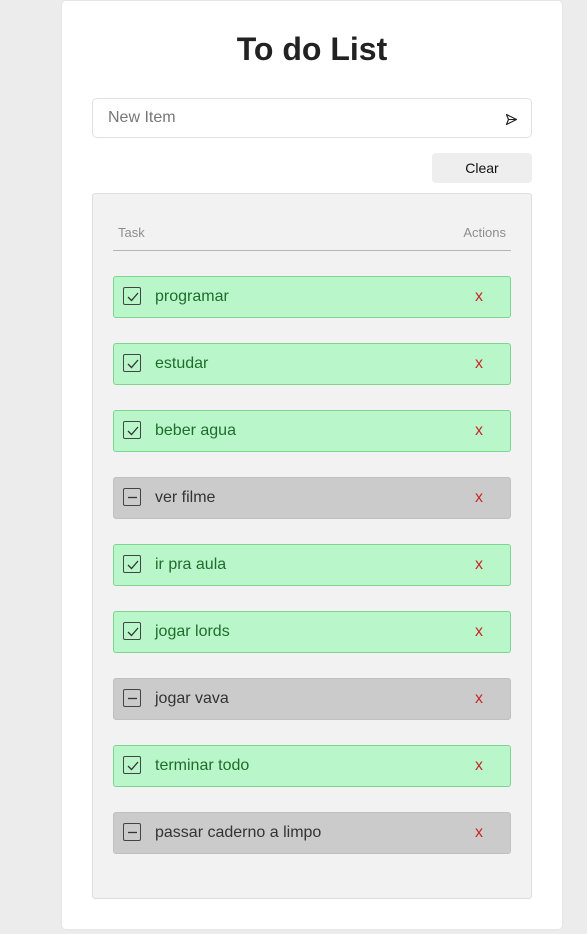  What do you see at coordinates (131, 232) in the screenshot?
I see `header-task: Task` at bounding box center [131, 232].